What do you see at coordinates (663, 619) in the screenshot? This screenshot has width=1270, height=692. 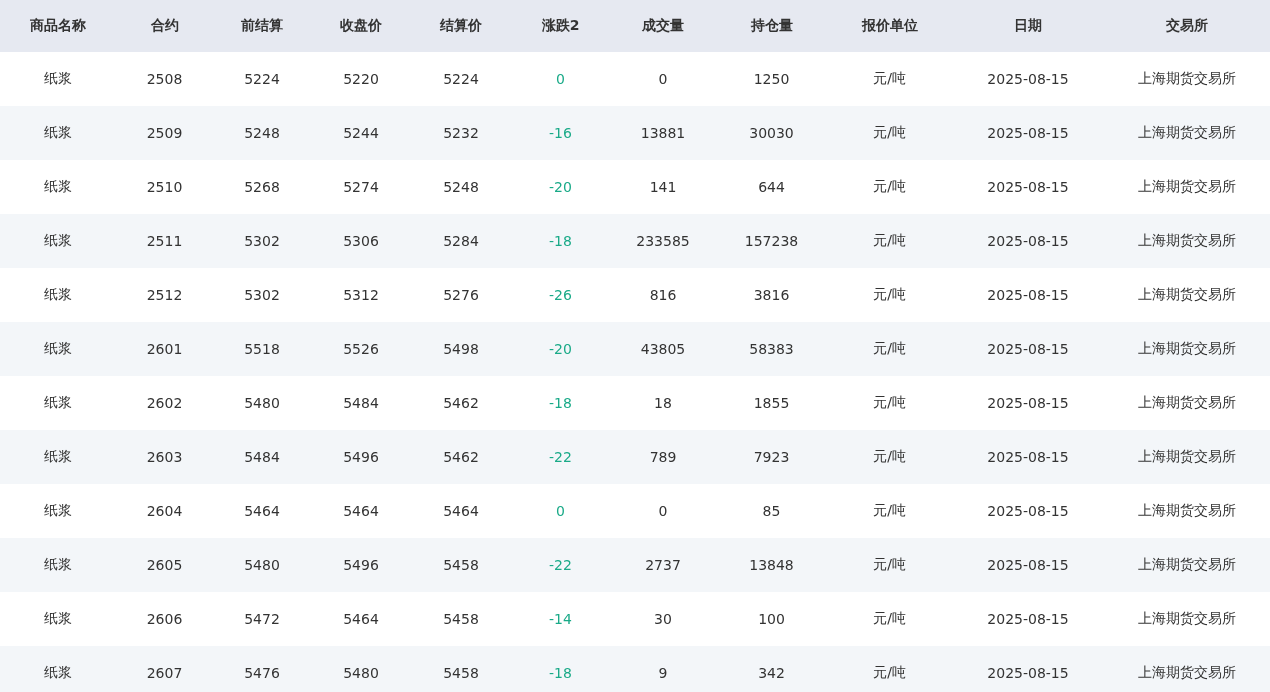 I see `table-cell: 30` at bounding box center [663, 619].